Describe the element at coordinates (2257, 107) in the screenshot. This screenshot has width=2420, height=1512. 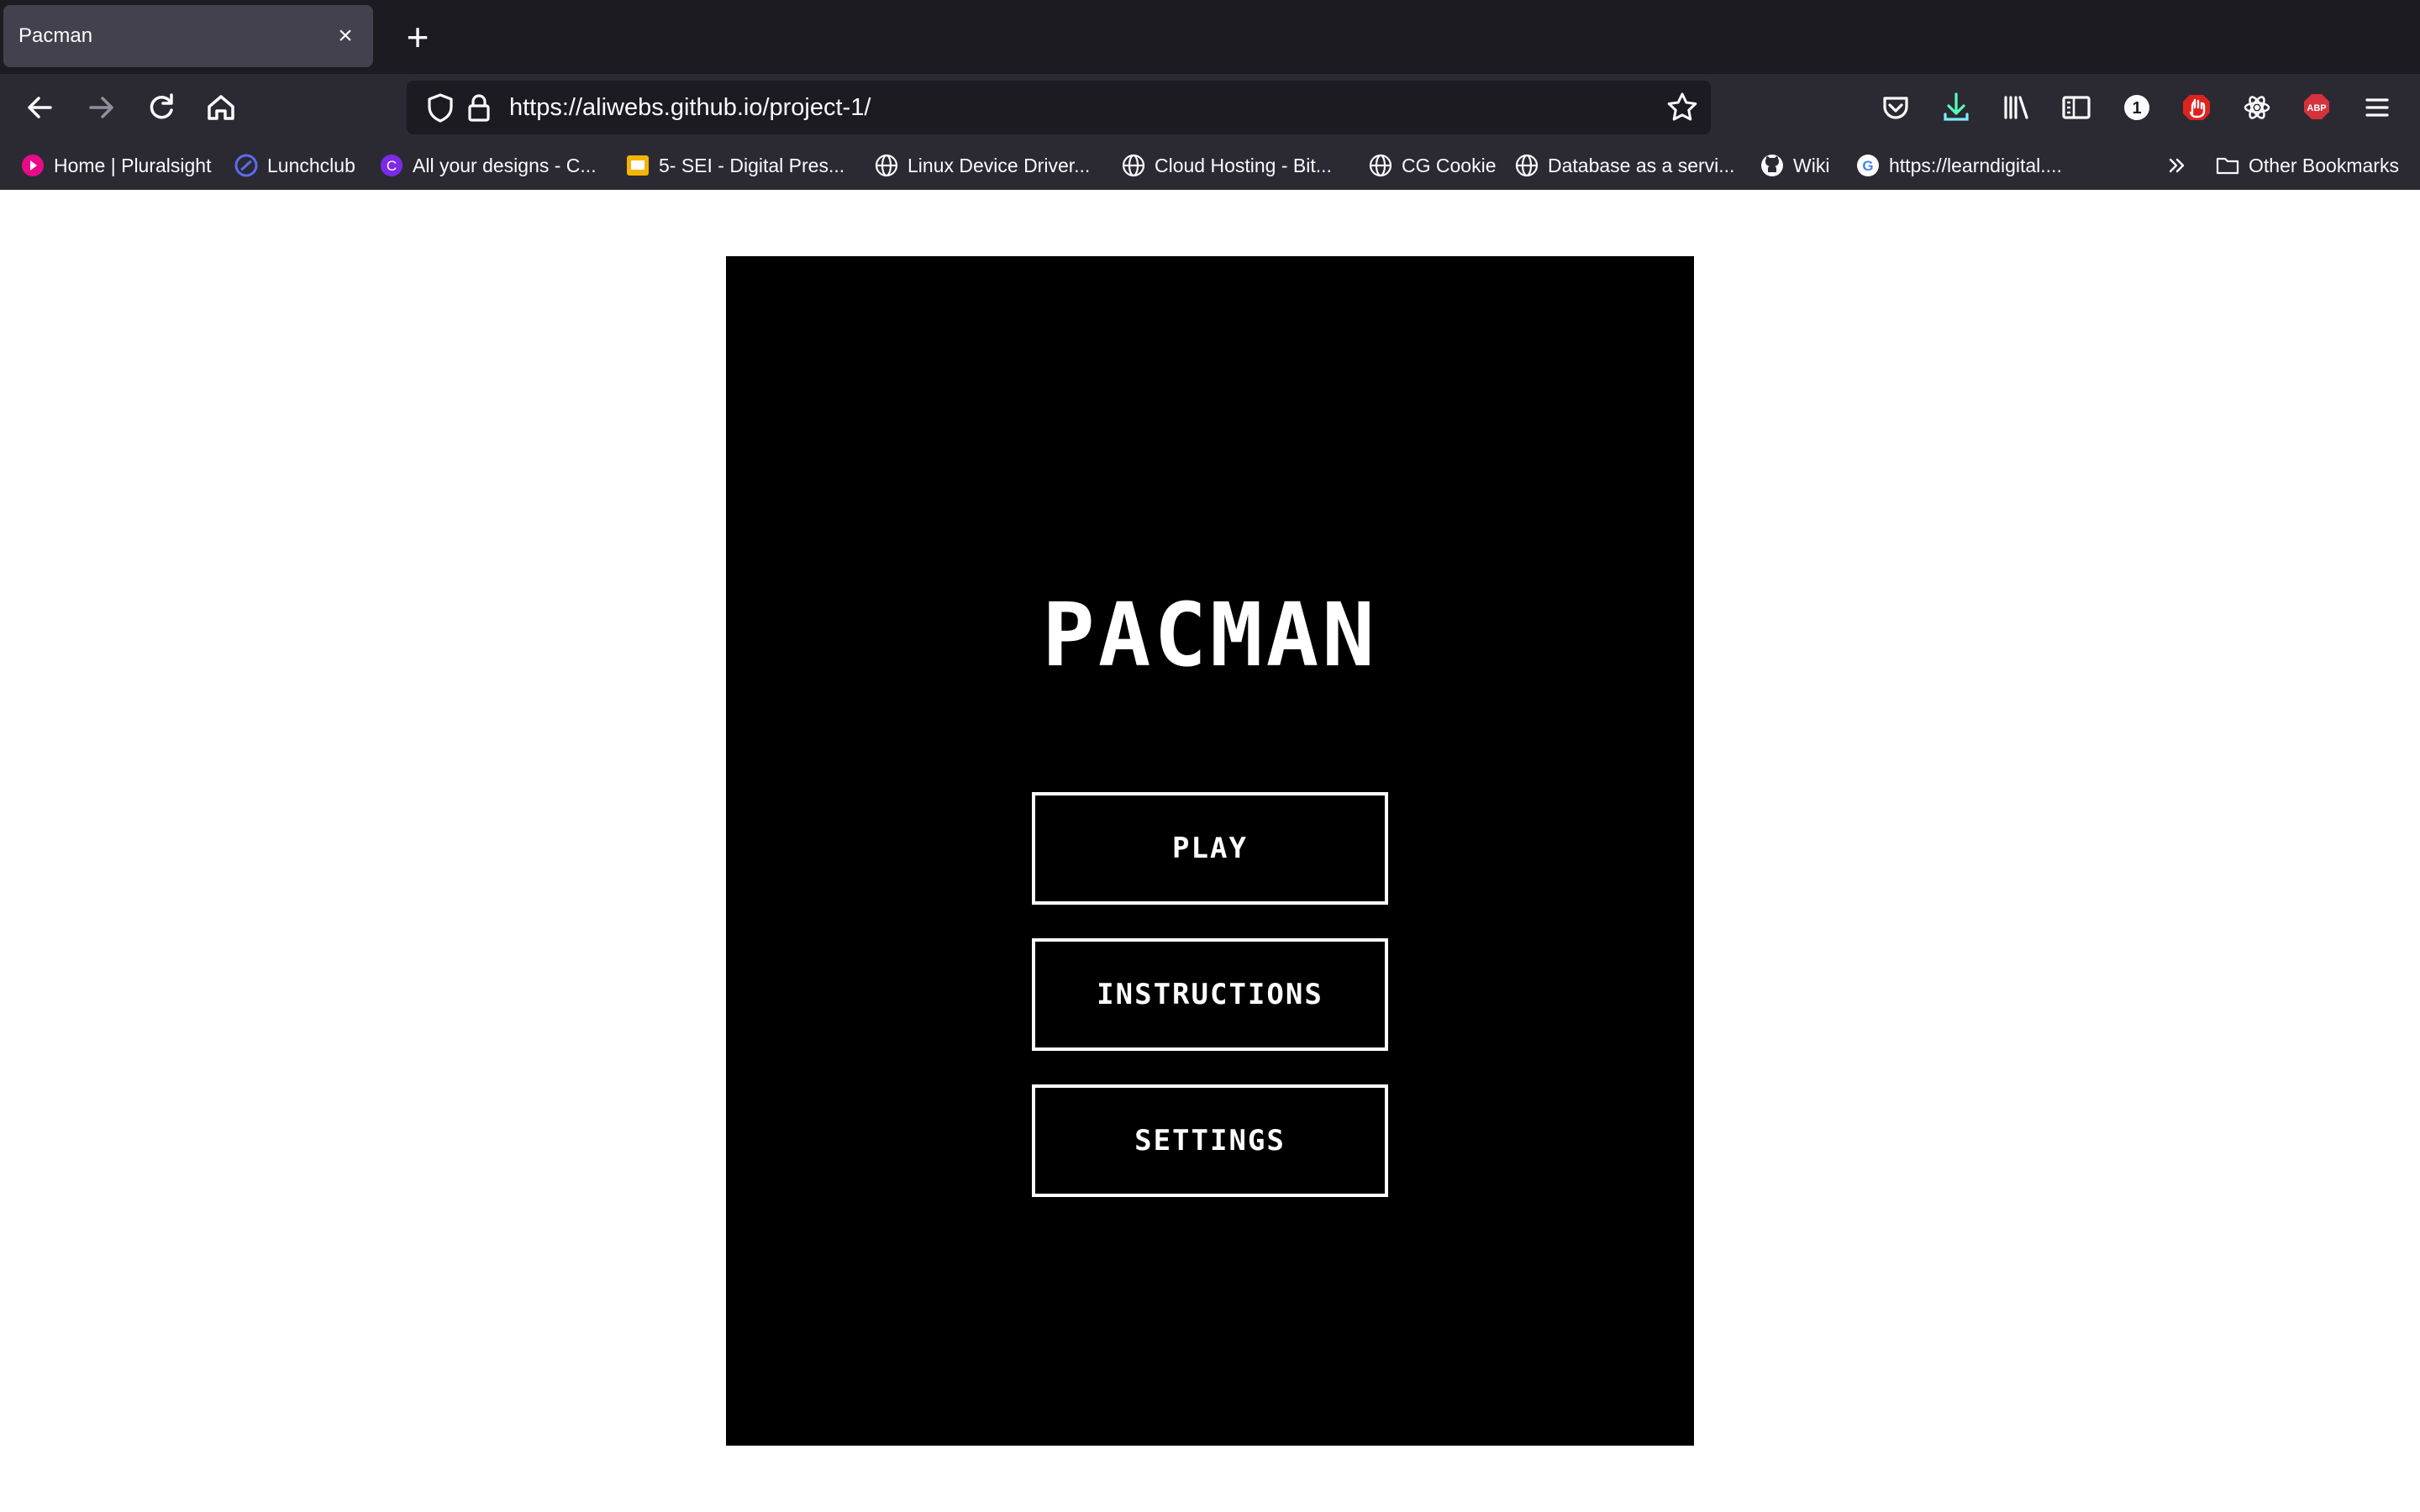
I see `react-devtools-icon` at that location.